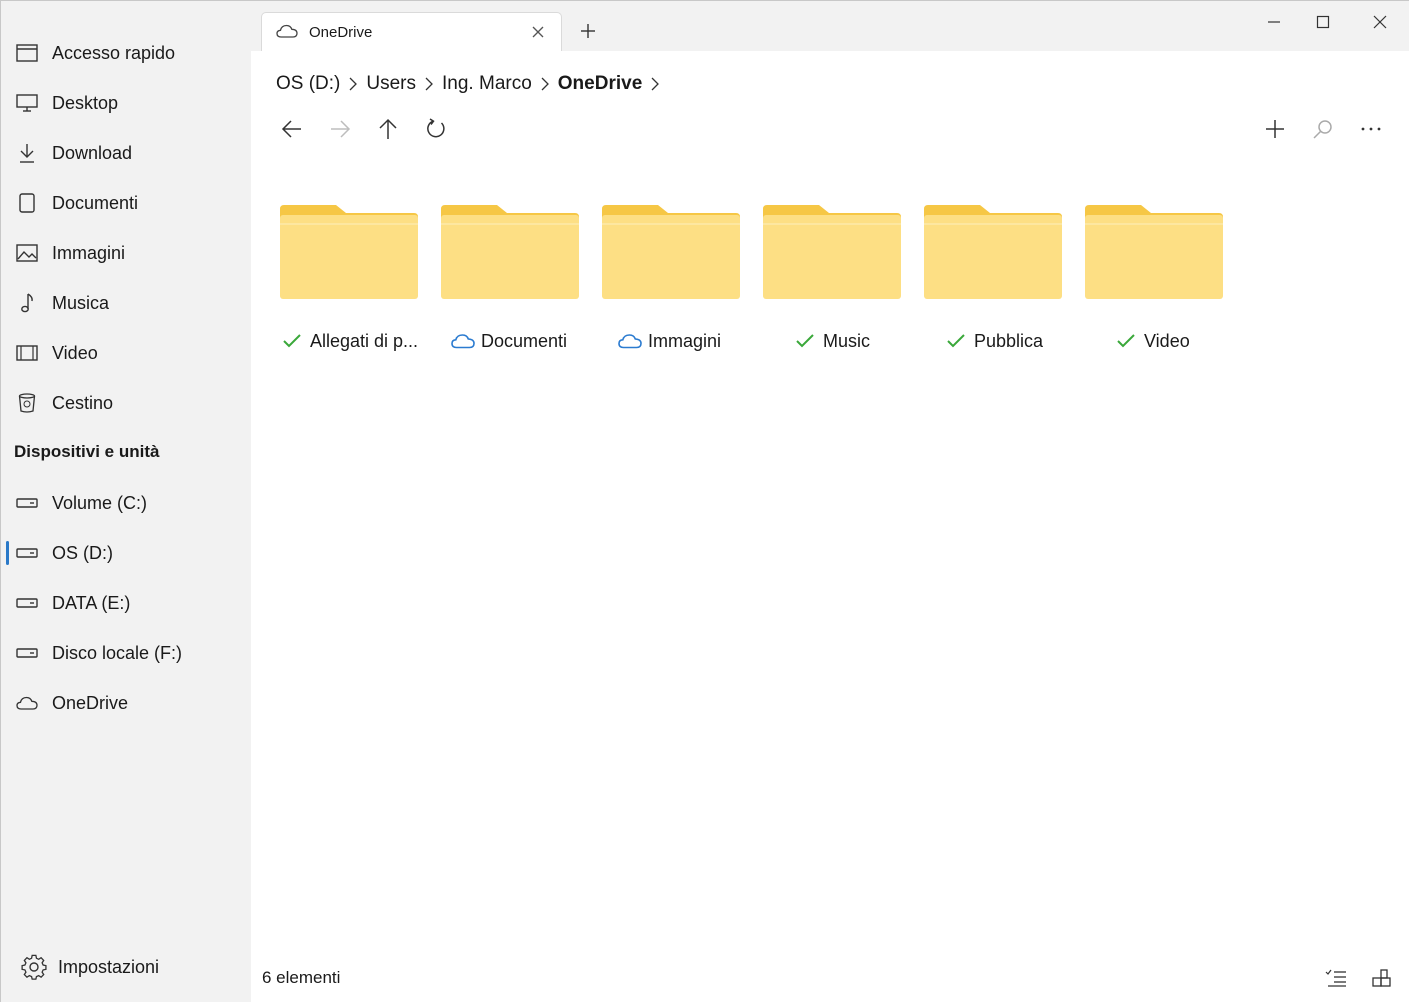 This screenshot has height=1002, width=1409. I want to click on minimize-button, so click(1274, 22).